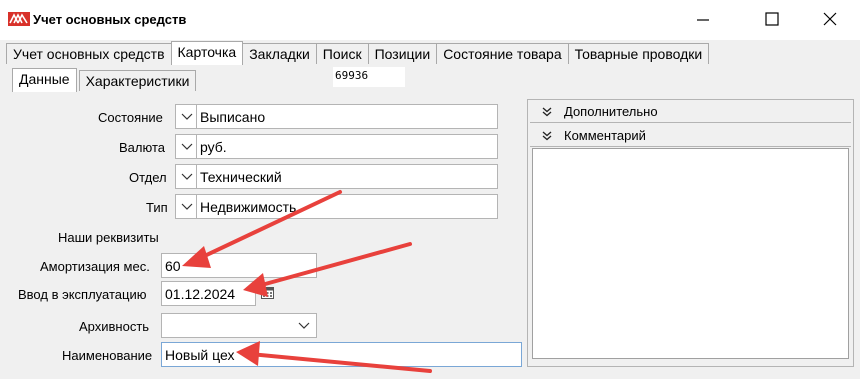 This screenshot has height=379, width=860. What do you see at coordinates (89, 53) in the screenshot?
I see `tab-accounting: Учет основных средств` at bounding box center [89, 53].